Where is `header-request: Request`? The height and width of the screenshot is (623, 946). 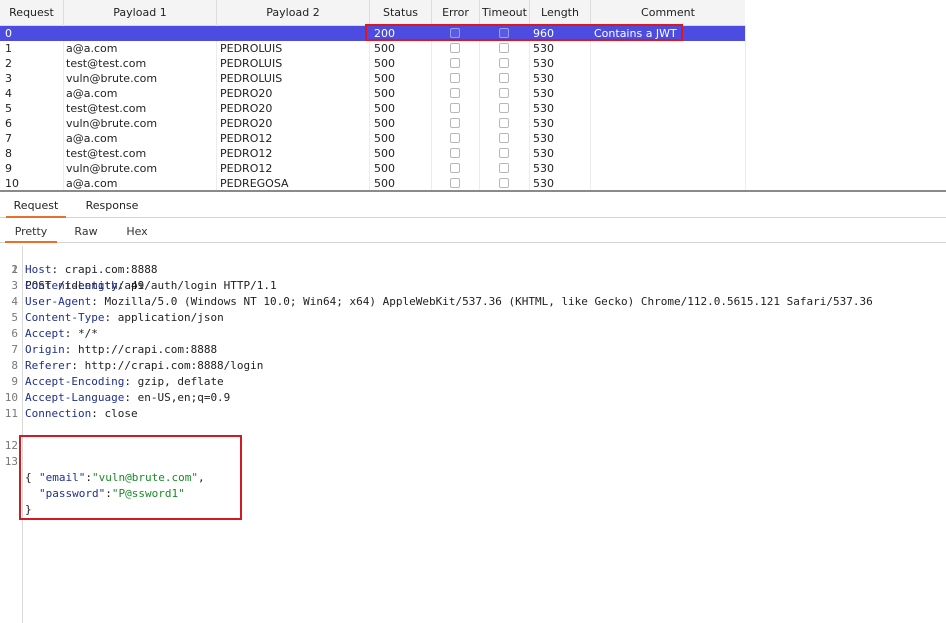
header-request: Request is located at coordinates (32, 12).